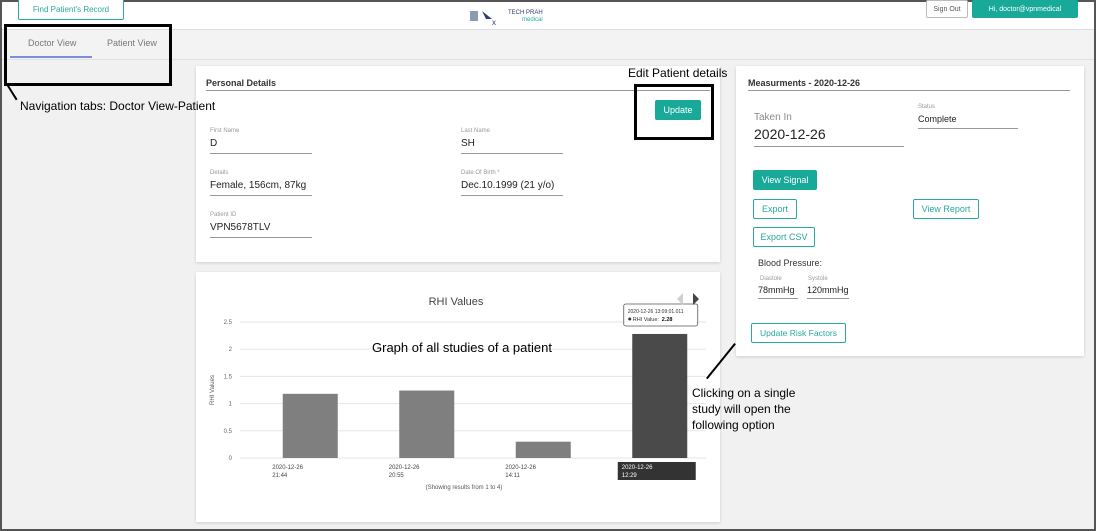 The height and width of the screenshot is (531, 1096). What do you see at coordinates (118, 106) in the screenshot?
I see `nav-tabs-annotation: Navigation tabs: Doctor View-Patient` at bounding box center [118, 106].